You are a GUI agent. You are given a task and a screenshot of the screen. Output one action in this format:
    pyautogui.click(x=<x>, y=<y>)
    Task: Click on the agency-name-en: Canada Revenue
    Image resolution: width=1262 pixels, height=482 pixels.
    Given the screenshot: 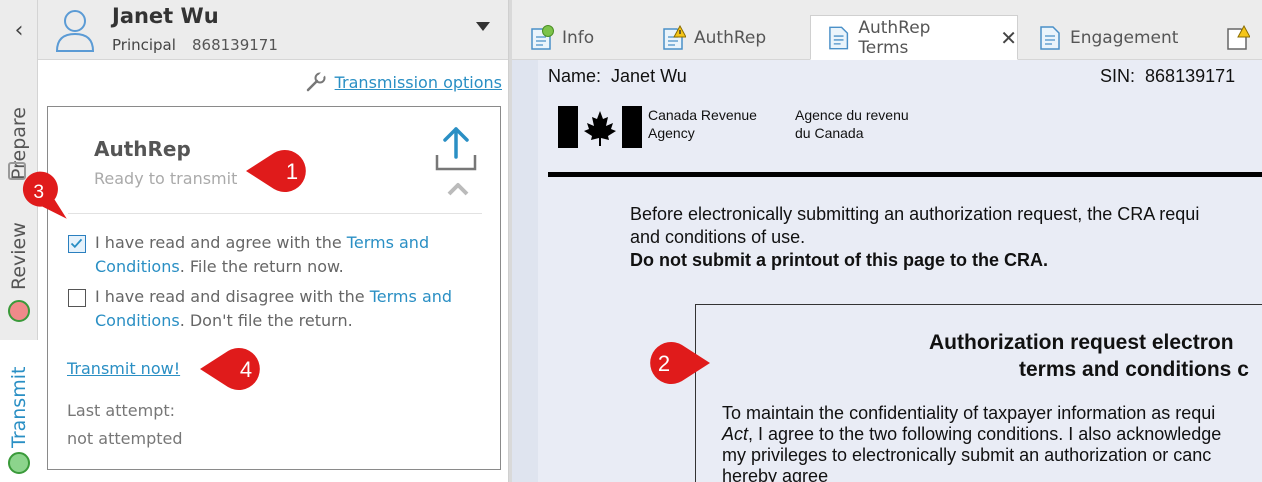 What is the action you would take?
    pyautogui.click(x=702, y=115)
    